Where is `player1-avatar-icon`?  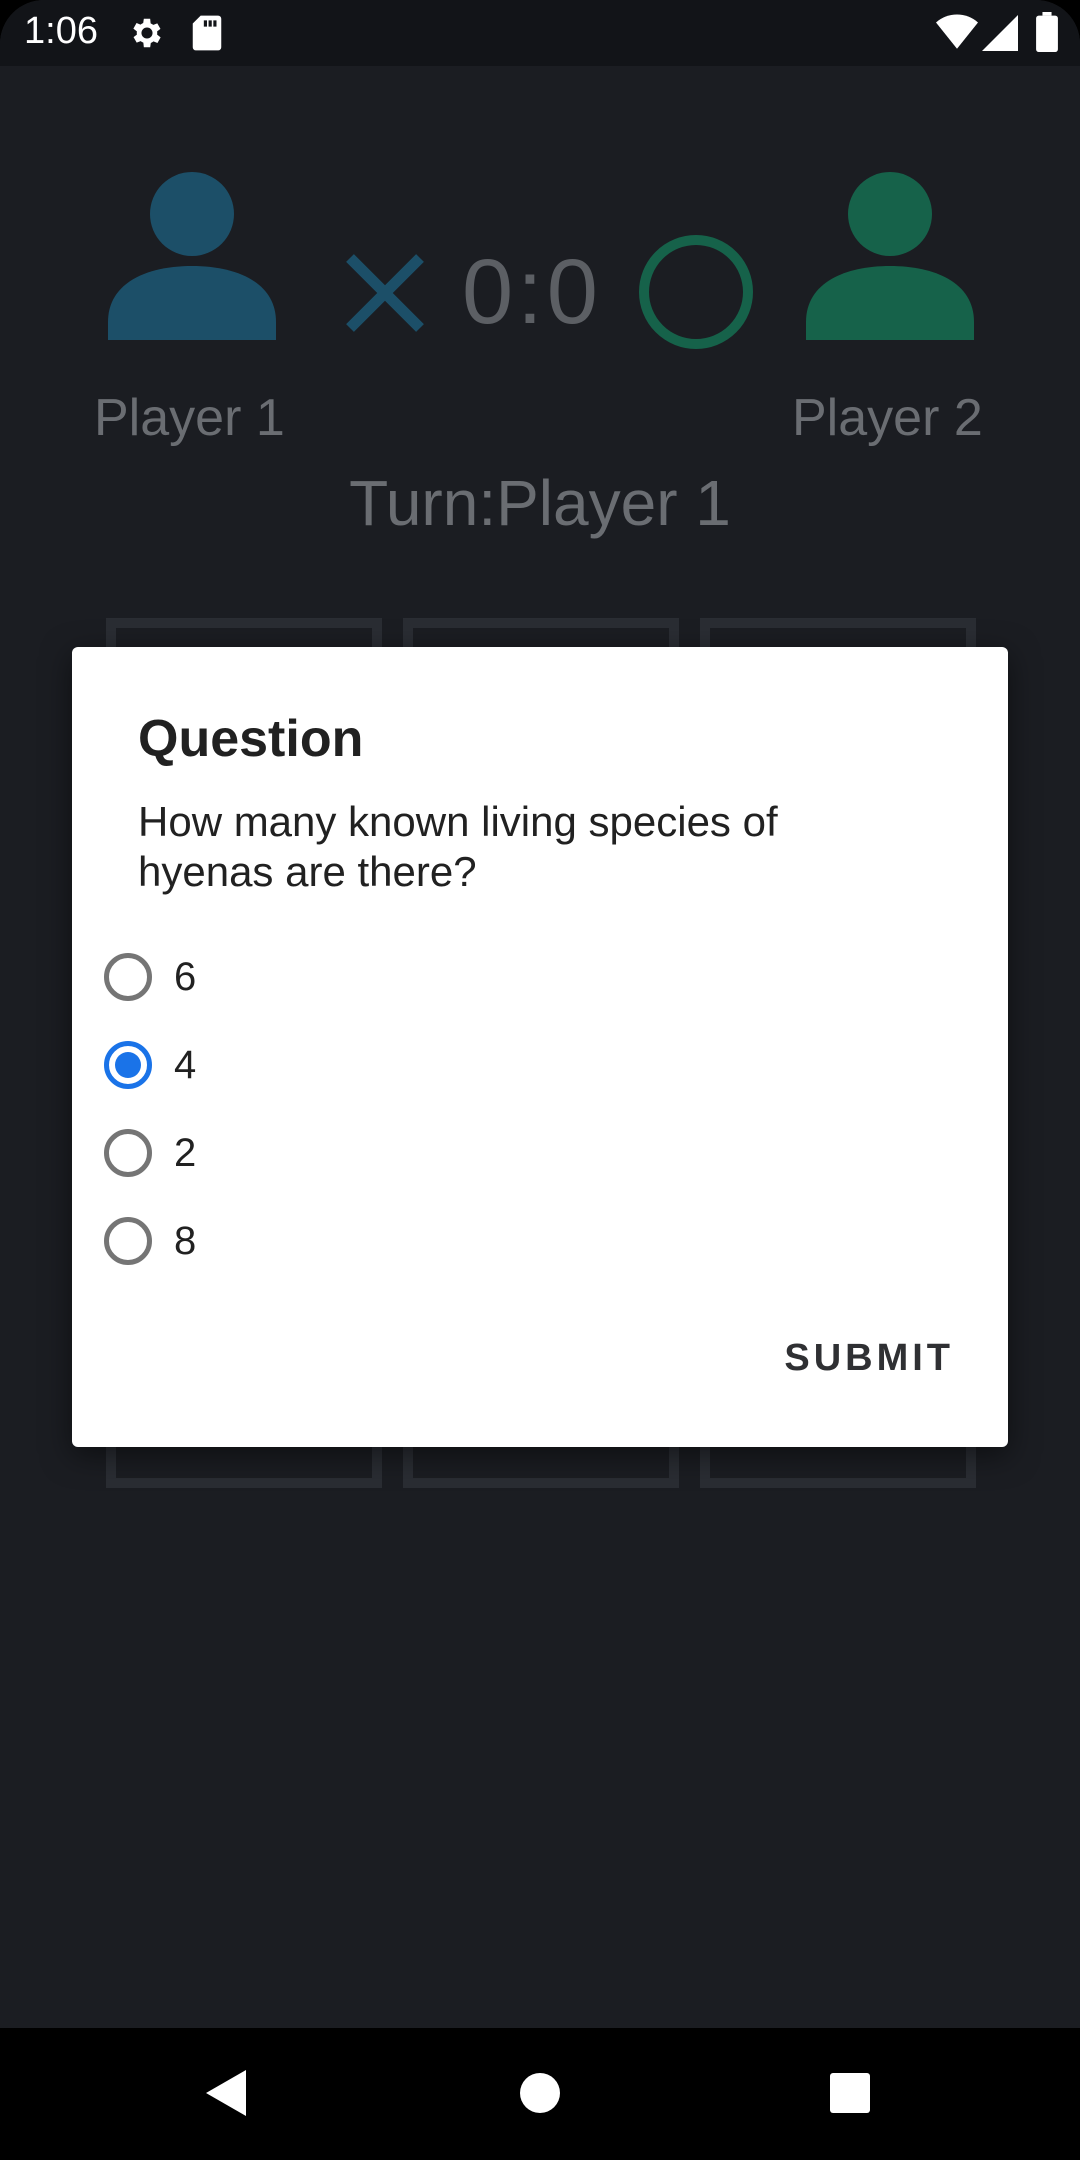
player1-avatar-icon is located at coordinates (192, 258).